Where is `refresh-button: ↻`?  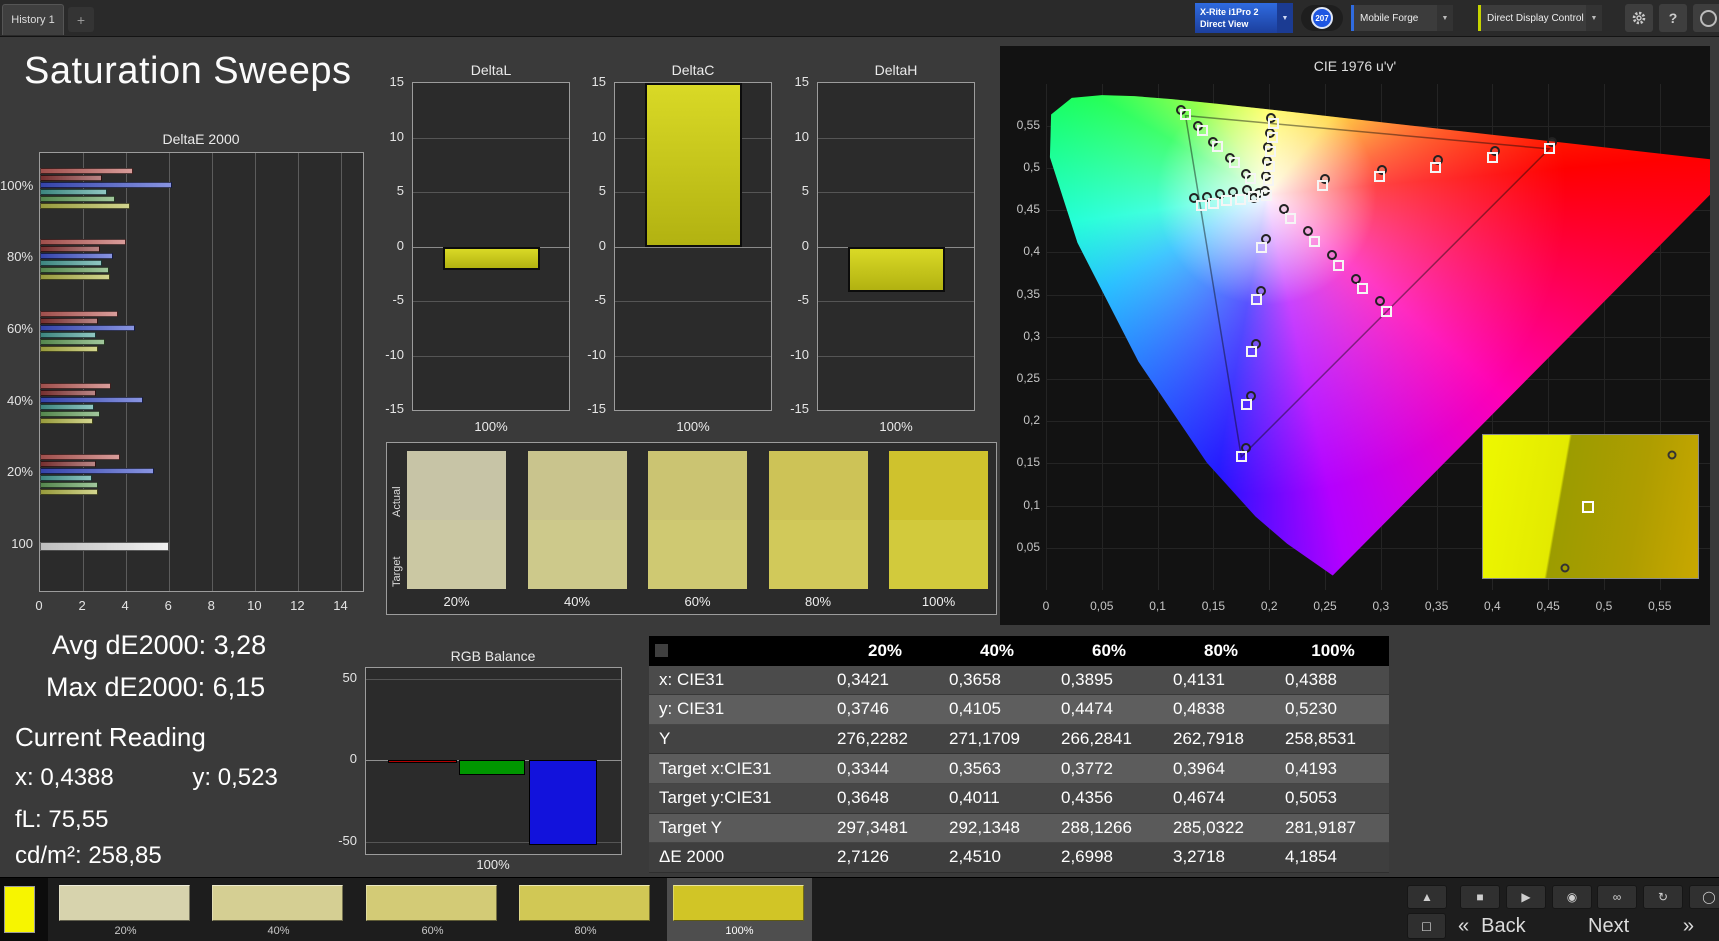 refresh-button: ↻ is located at coordinates (1663, 897).